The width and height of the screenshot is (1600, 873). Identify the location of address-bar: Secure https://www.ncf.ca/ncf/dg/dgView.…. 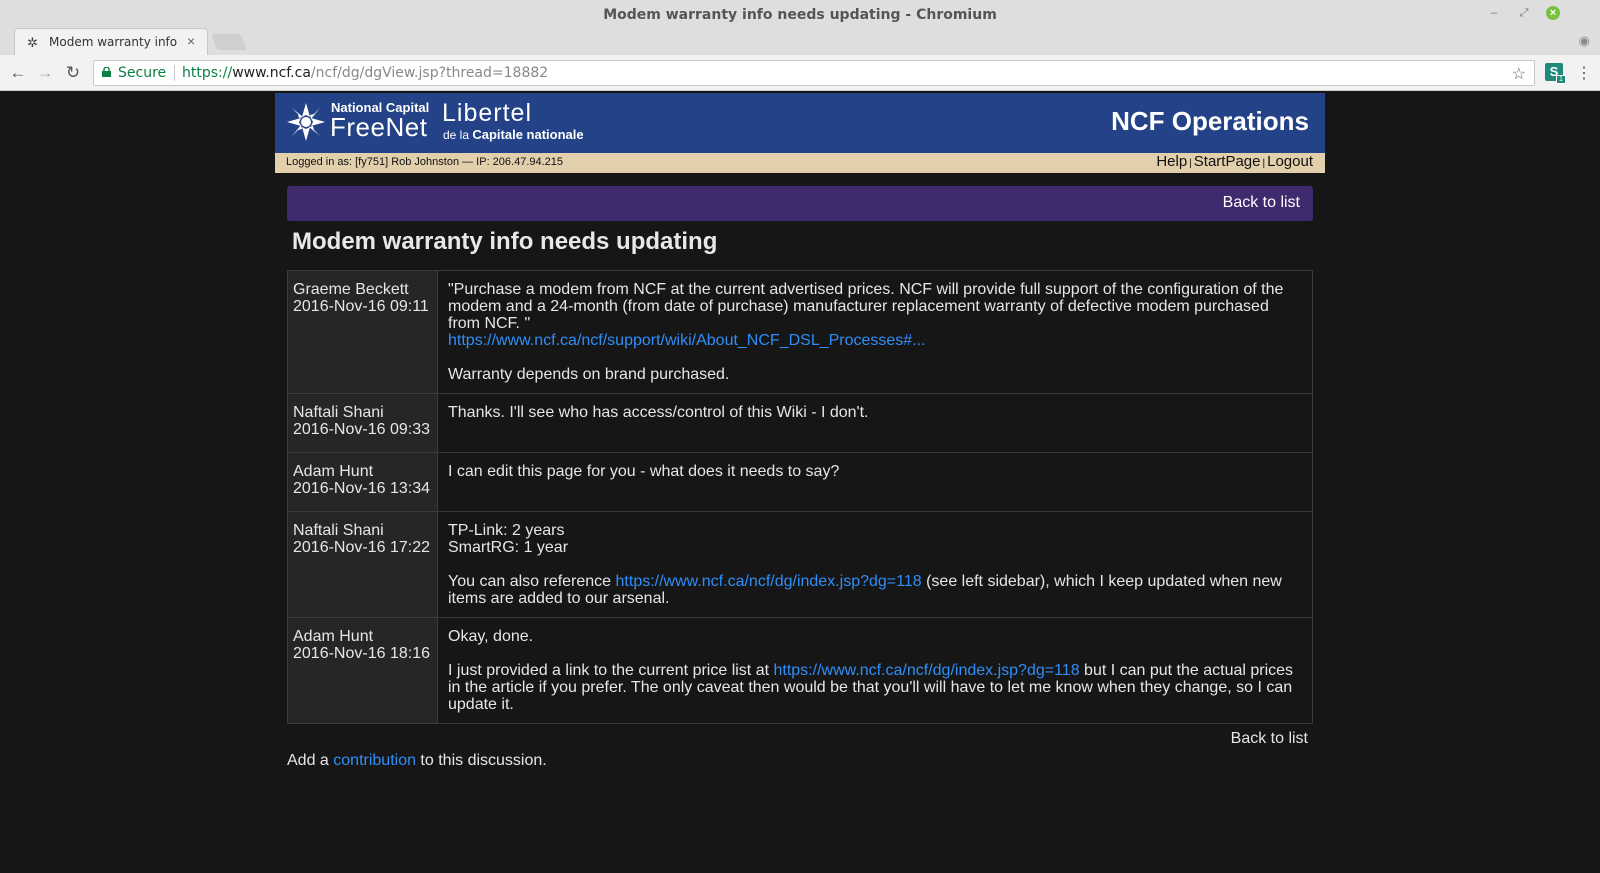
(814, 73).